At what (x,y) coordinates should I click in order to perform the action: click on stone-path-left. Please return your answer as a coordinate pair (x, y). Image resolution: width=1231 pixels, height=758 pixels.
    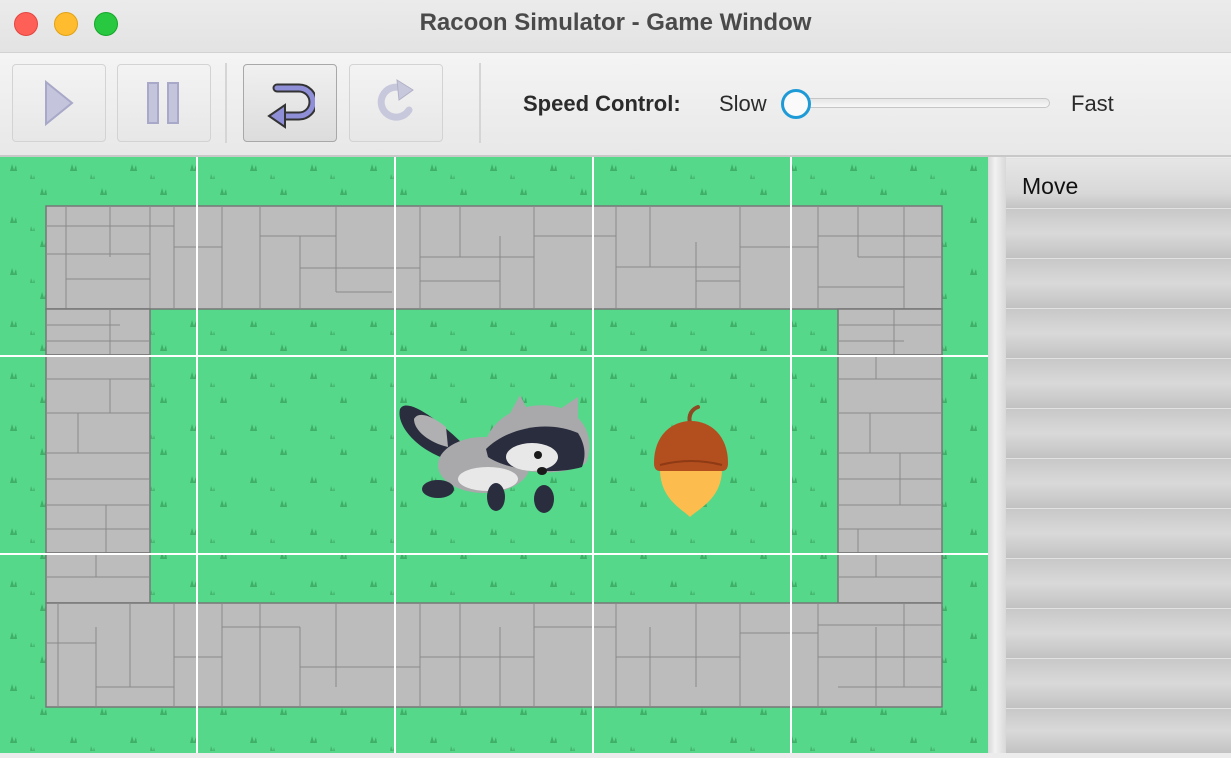
    Looking at the image, I should click on (98, 454).